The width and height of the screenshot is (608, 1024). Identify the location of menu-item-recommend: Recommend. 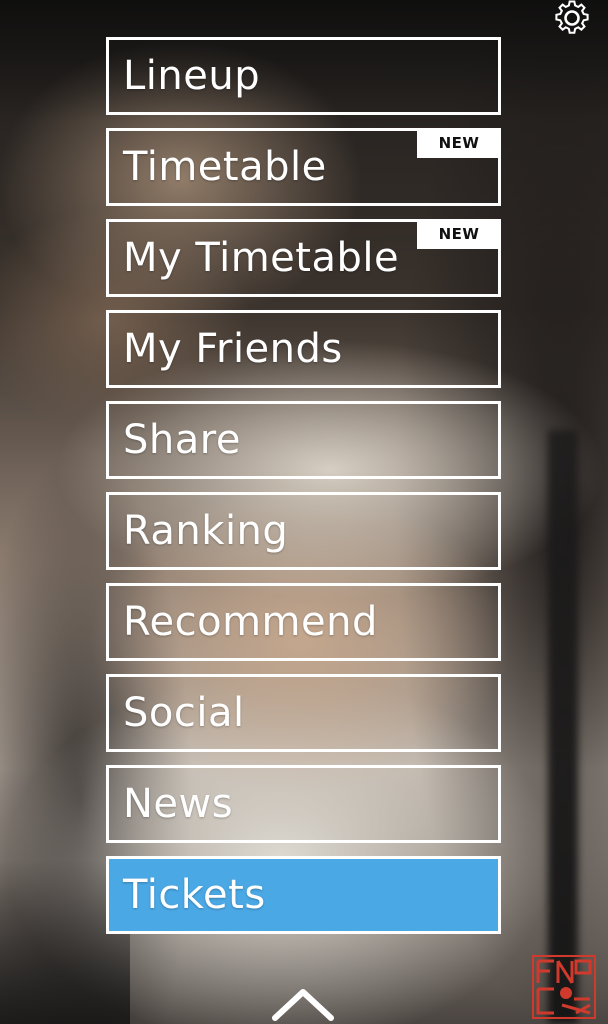
(303, 622).